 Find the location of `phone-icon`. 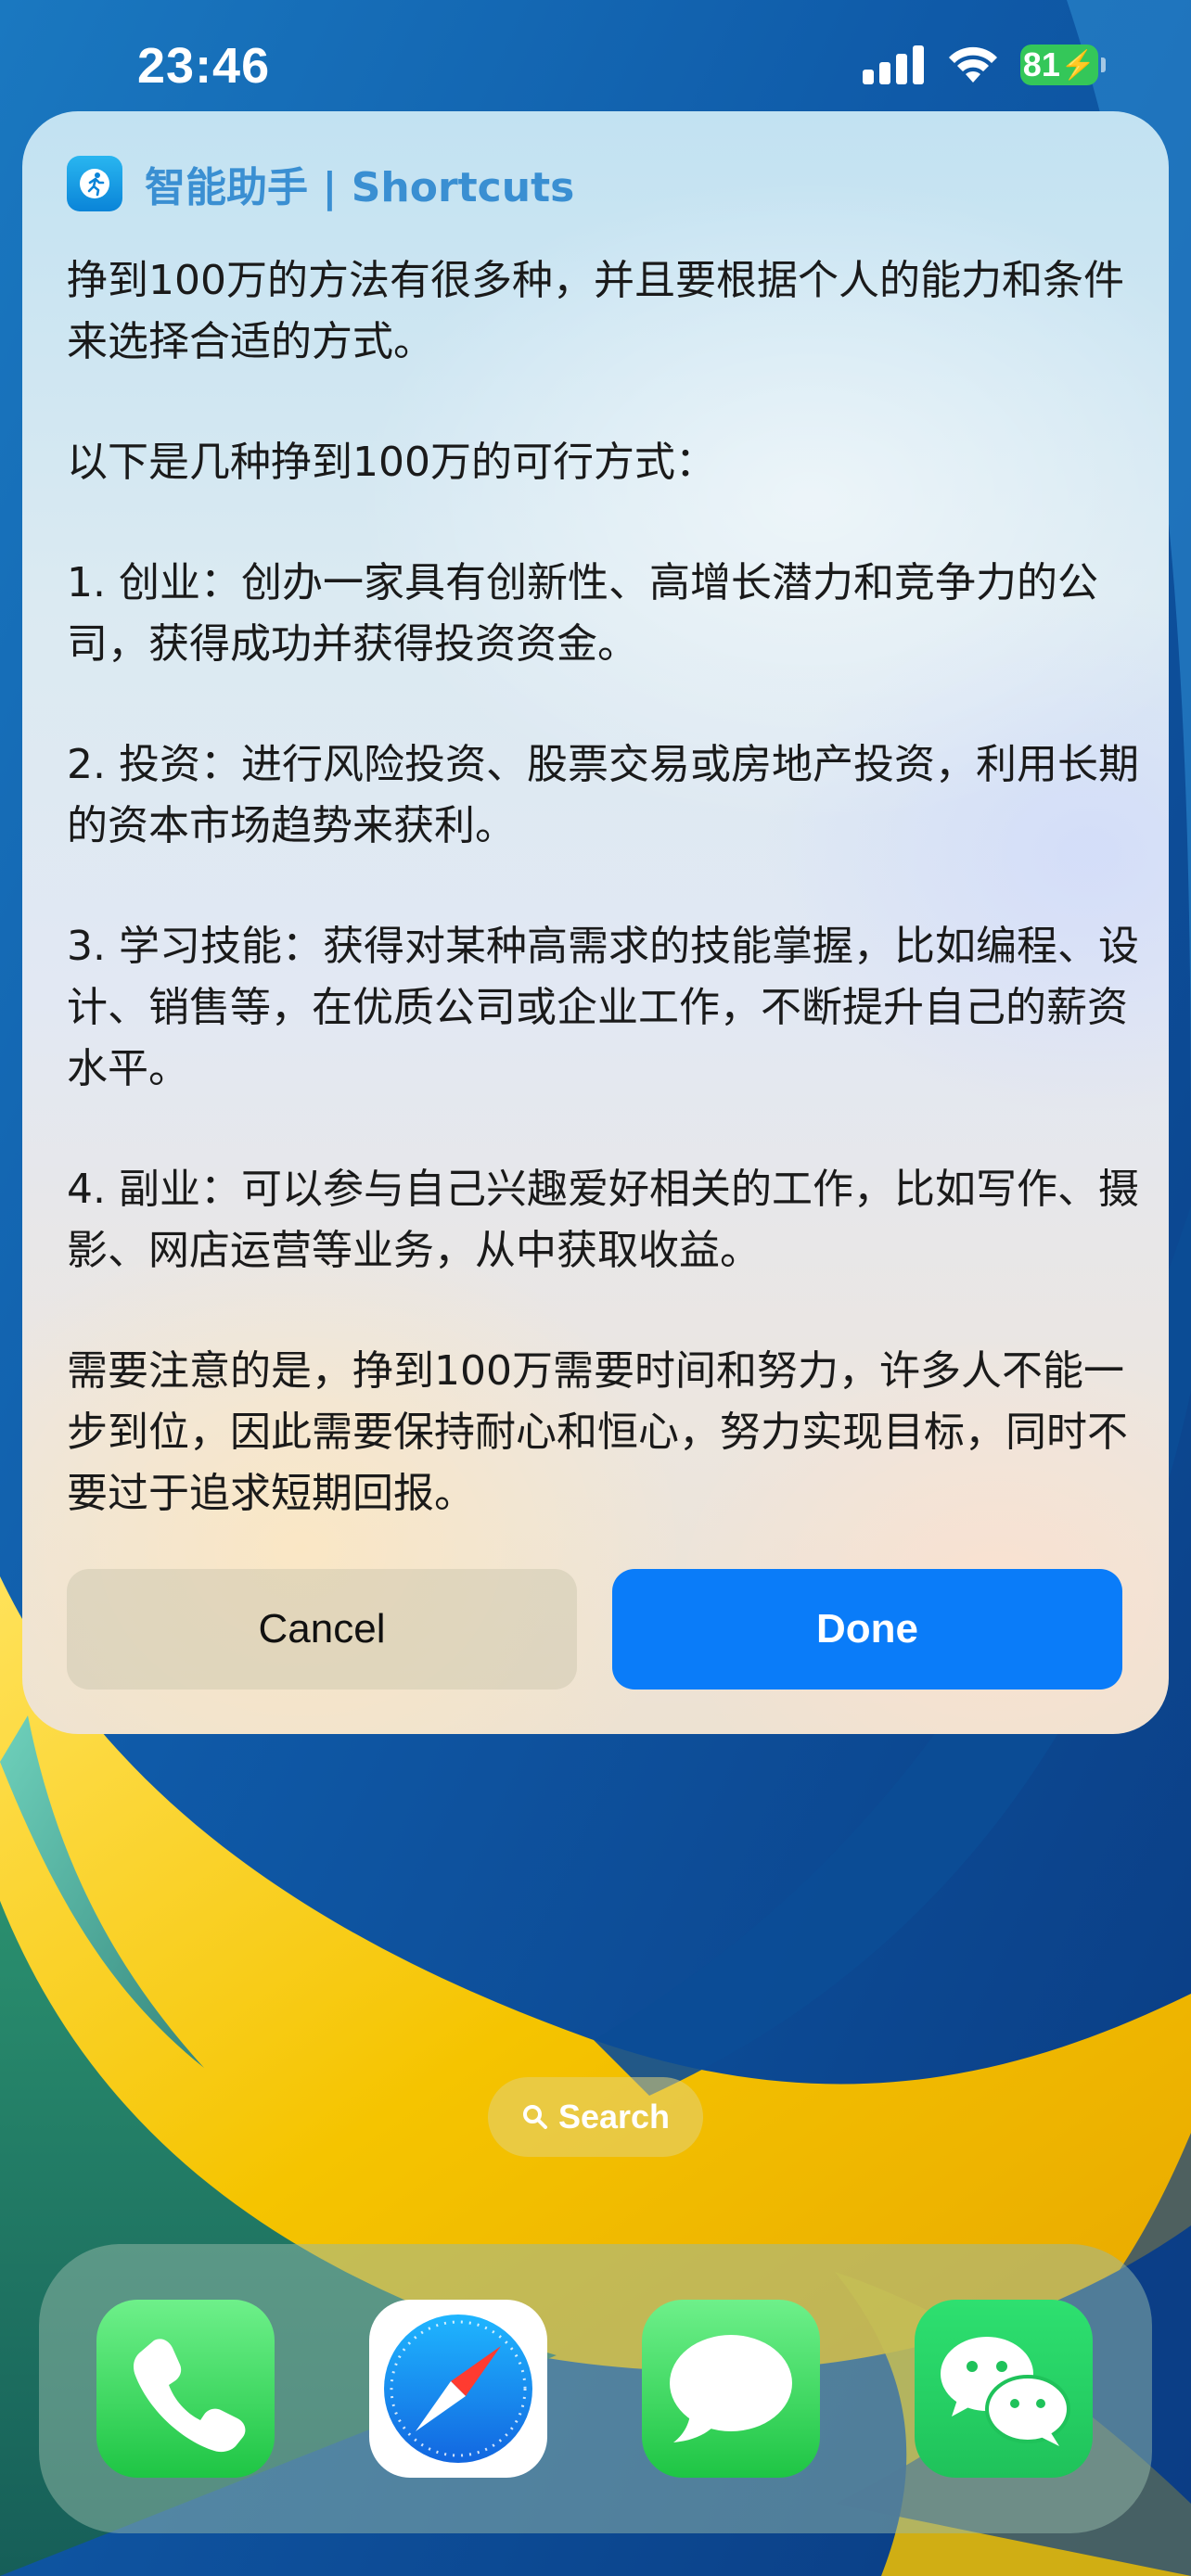

phone-icon is located at coordinates (190, 2396).